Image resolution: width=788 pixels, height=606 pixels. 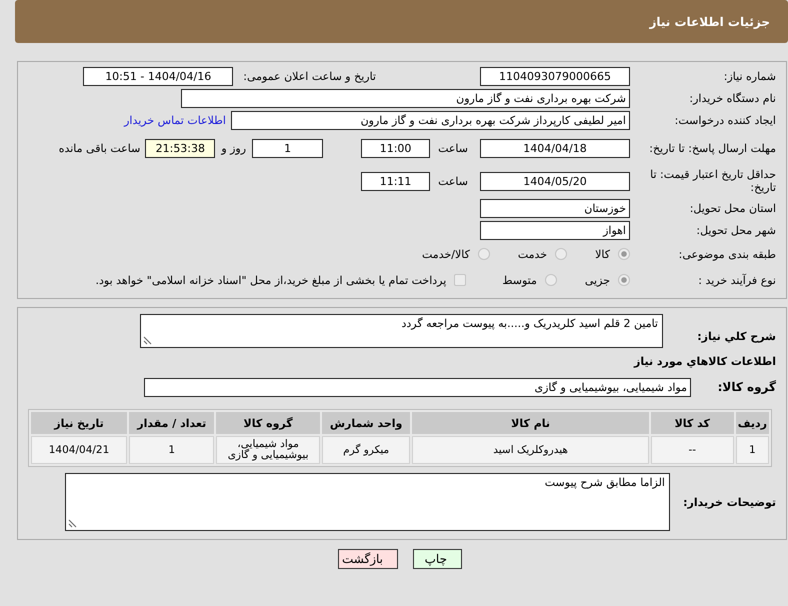 What do you see at coordinates (555, 148) in the screenshot?
I see `date-field: 1404/04/18` at bounding box center [555, 148].